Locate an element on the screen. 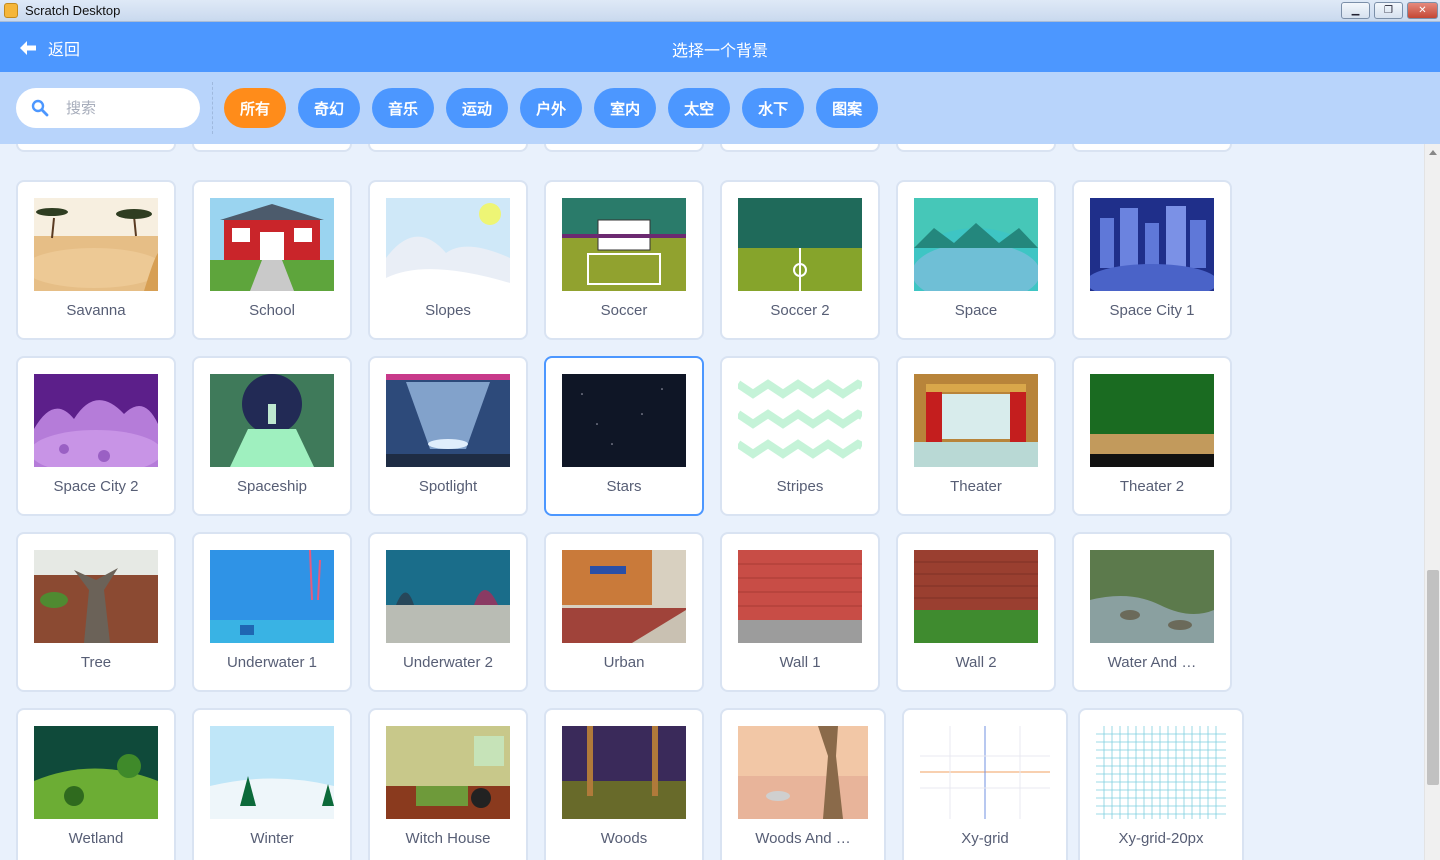 This screenshot has height=860, width=1440. backdrop-label: Soccer 2 is located at coordinates (800, 310).